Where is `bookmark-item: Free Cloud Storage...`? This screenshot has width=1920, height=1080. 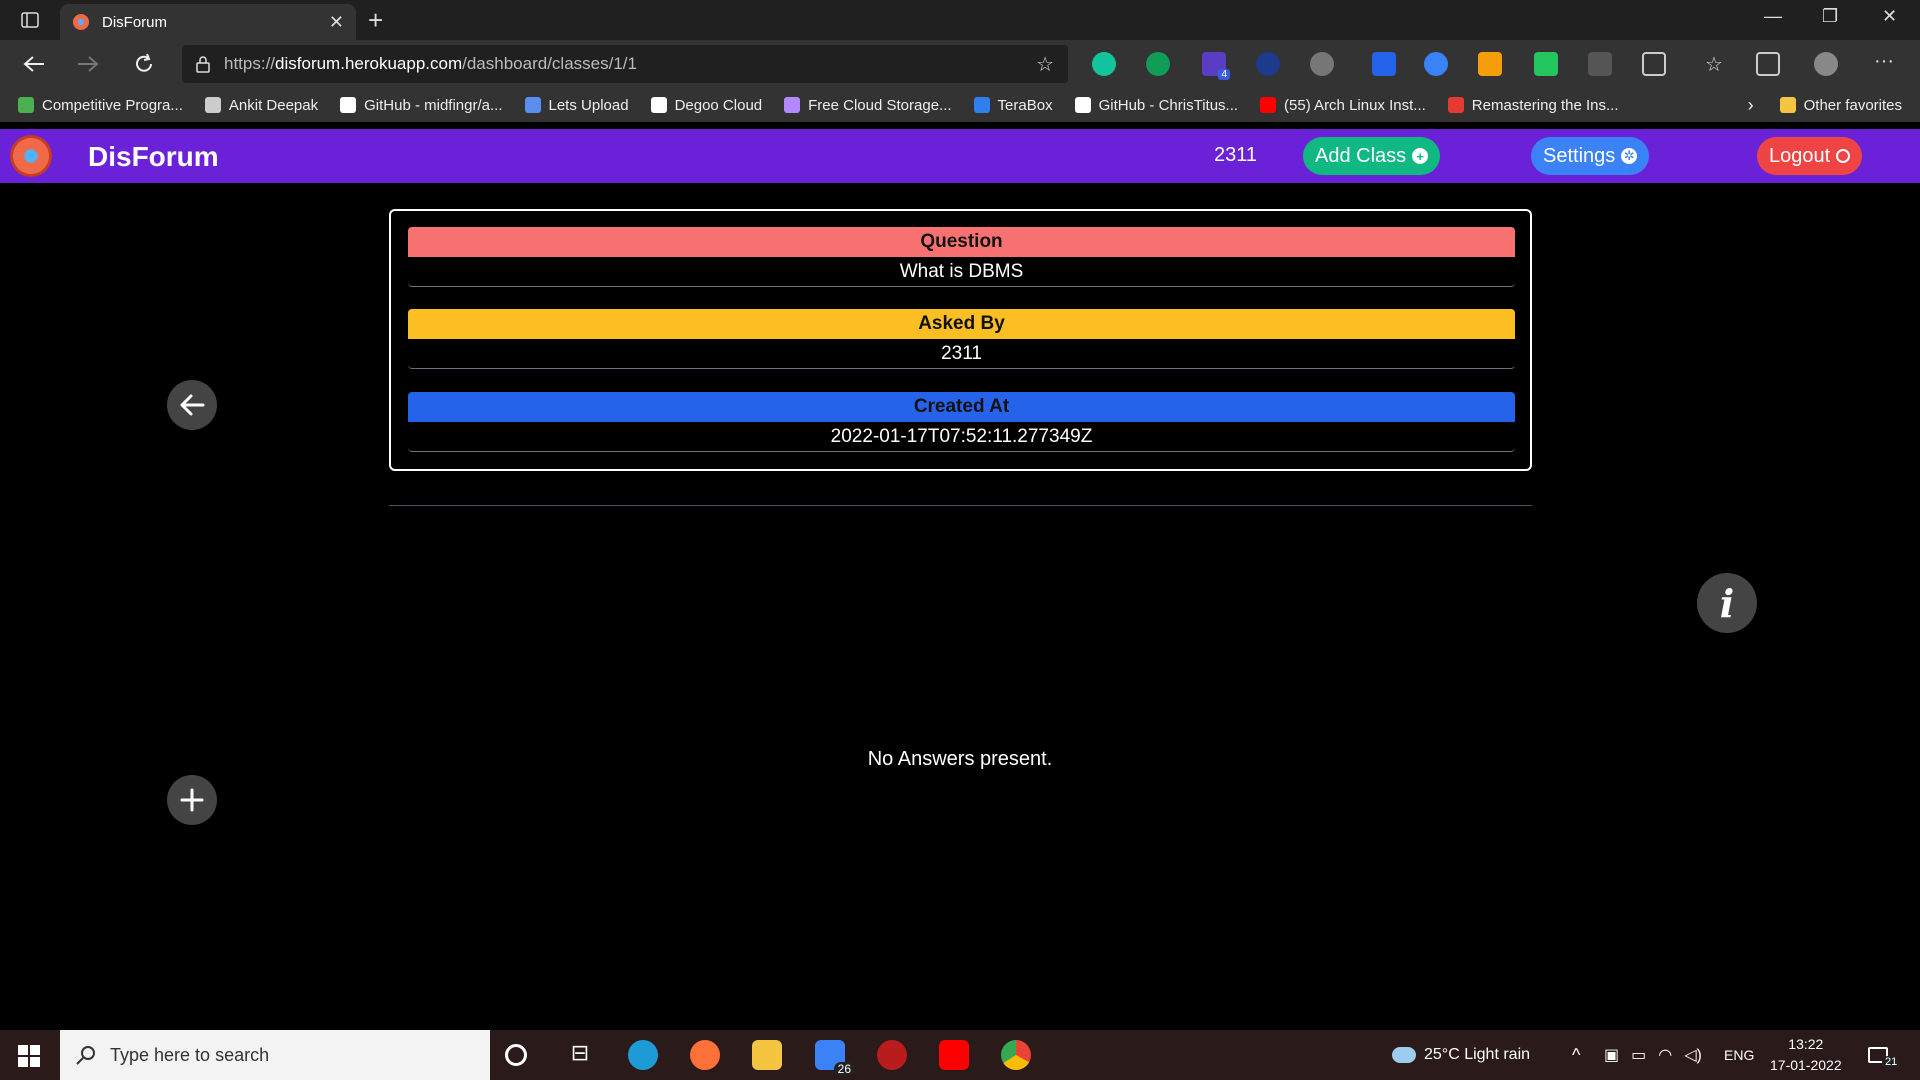 bookmark-item: Free Cloud Storage... is located at coordinates (868, 105).